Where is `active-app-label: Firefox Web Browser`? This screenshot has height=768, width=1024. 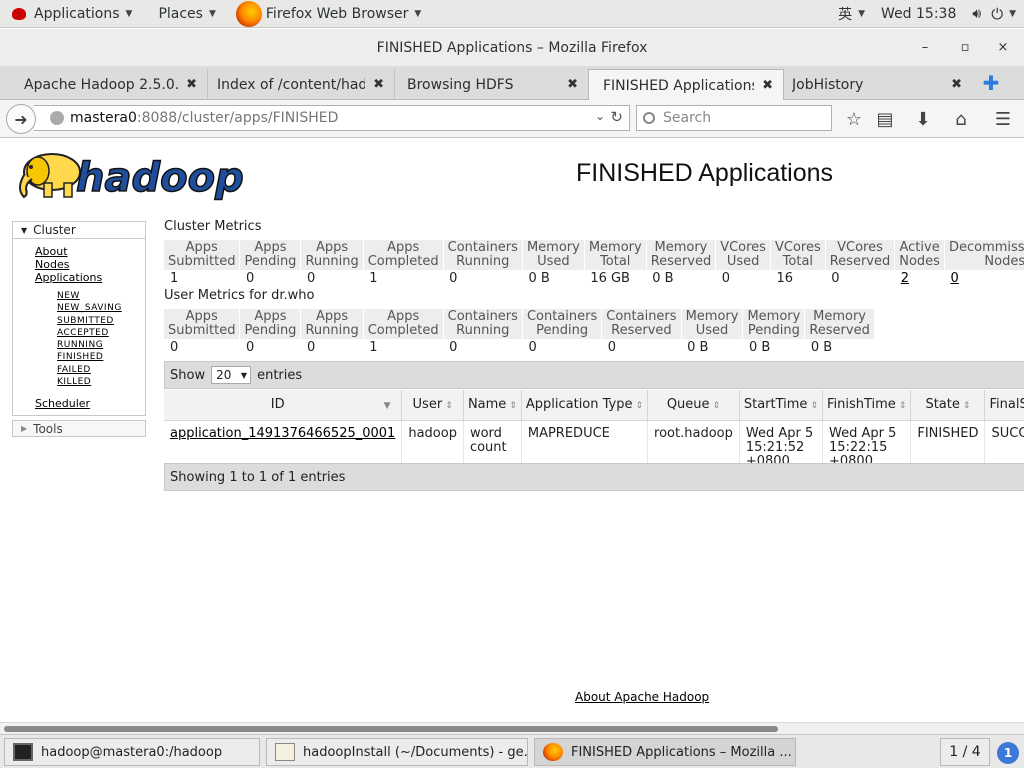
active-app-label: Firefox Web Browser is located at coordinates (337, 13).